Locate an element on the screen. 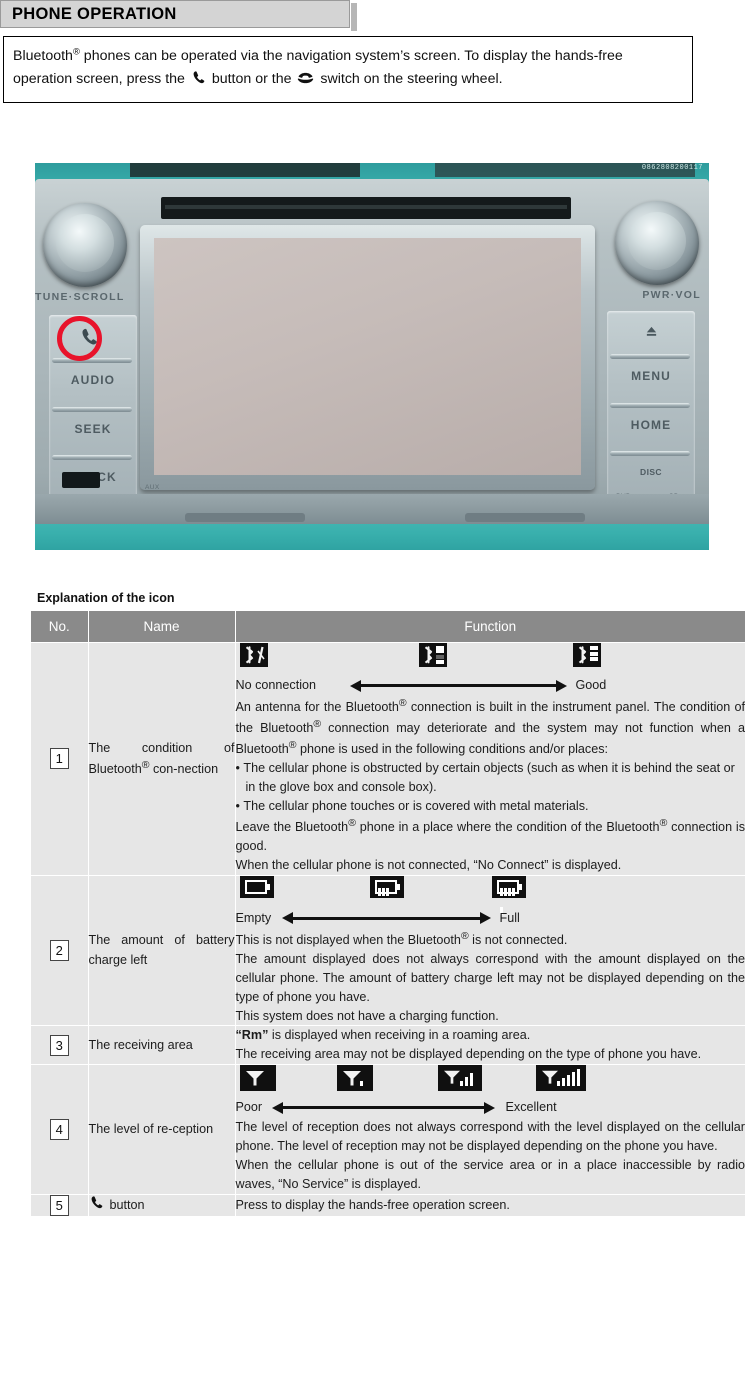  row-name-text: The amount of battery charge left is located at coordinates (161, 950).